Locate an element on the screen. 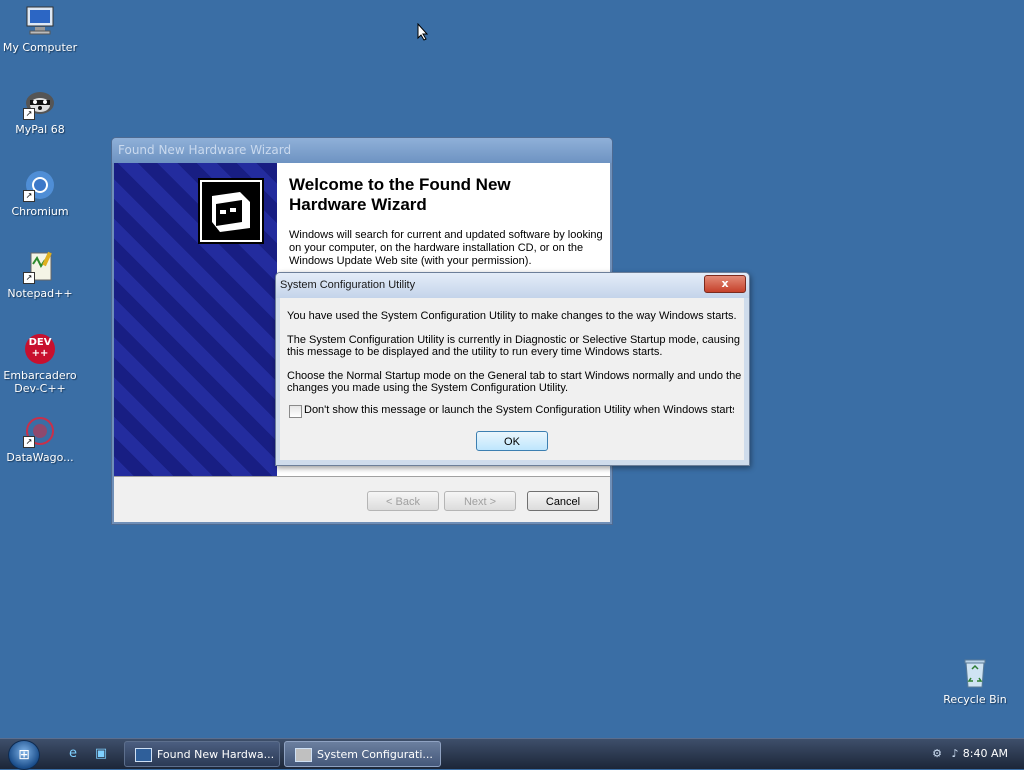  volume-icon: ♪ is located at coordinates (955, 754).